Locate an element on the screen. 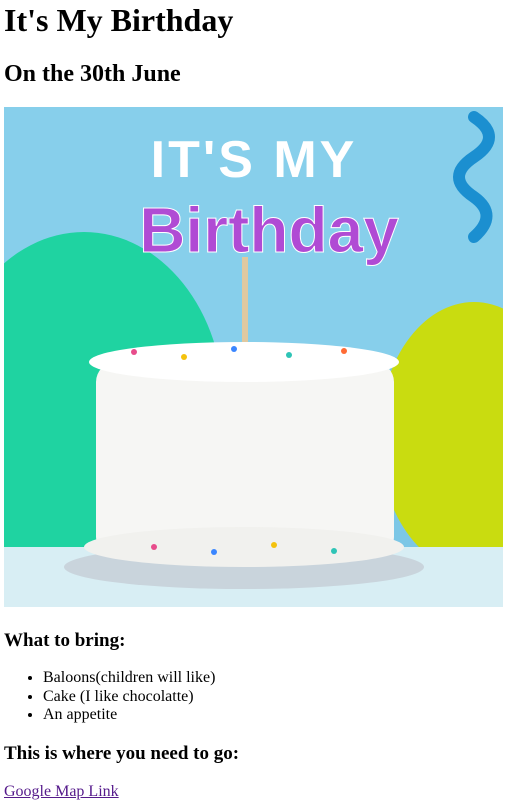 Image resolution: width=512 pixels, height=805 pixels. bring-item: Baloons(children will like) is located at coordinates (129, 678).